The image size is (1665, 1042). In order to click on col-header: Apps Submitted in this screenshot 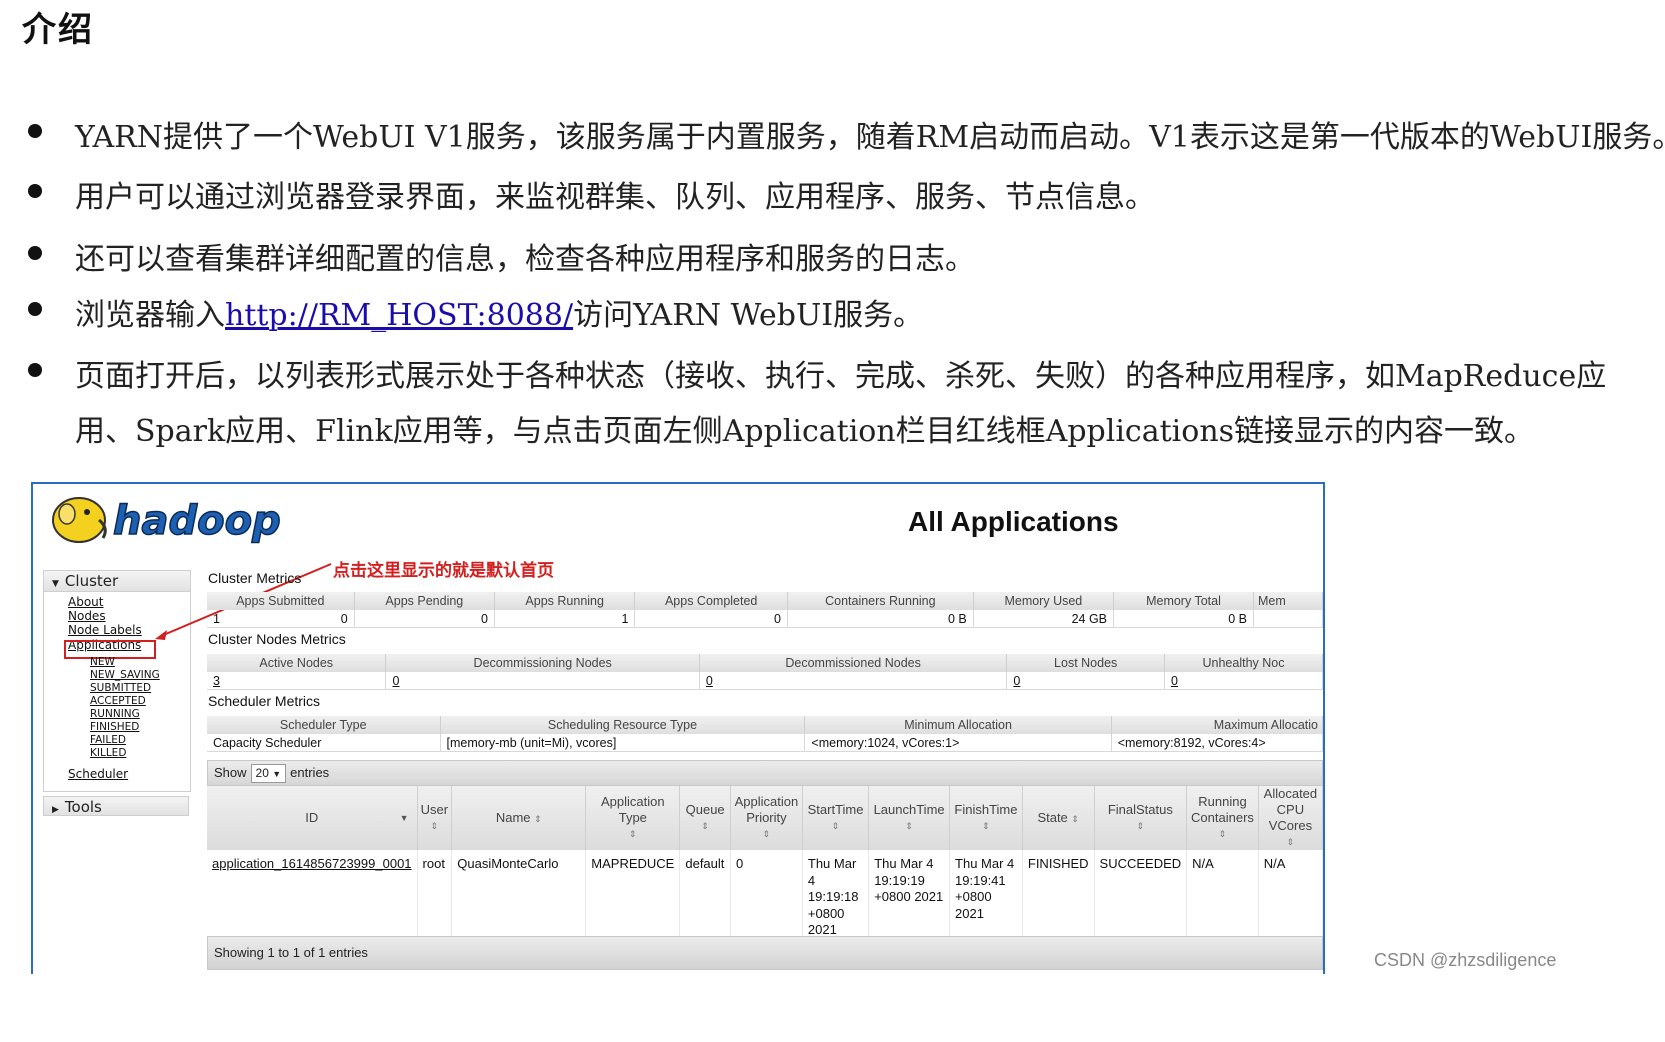, I will do `click(281, 601)`.